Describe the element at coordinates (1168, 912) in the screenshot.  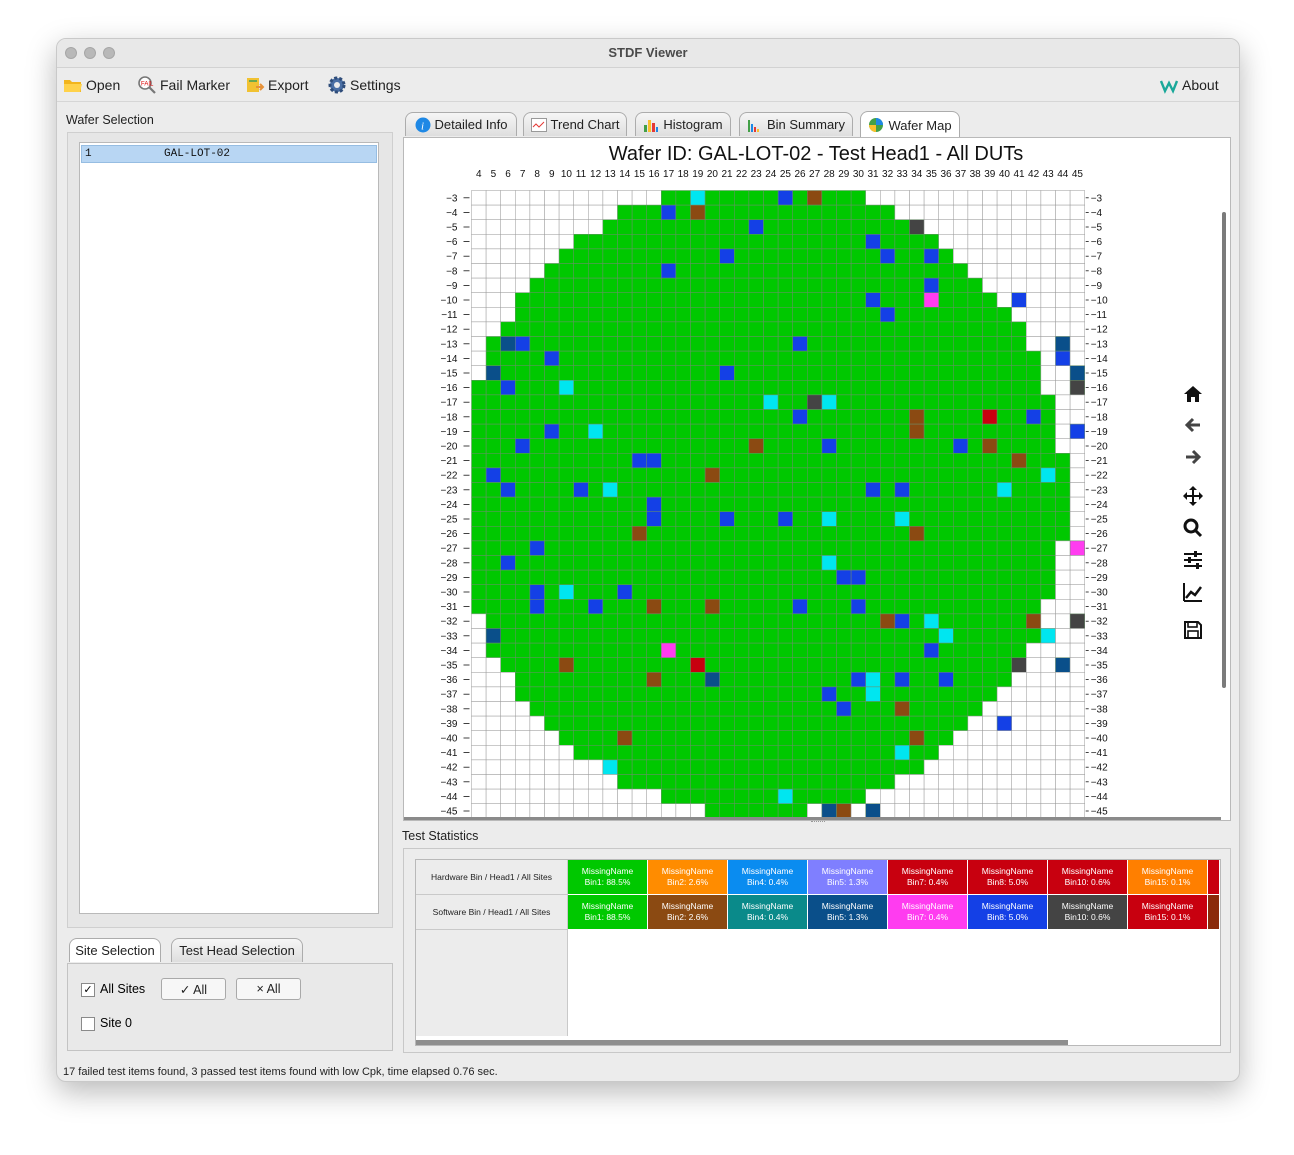
I see `sw-bin-cell: MissingName Bin15: 0.1%` at that location.